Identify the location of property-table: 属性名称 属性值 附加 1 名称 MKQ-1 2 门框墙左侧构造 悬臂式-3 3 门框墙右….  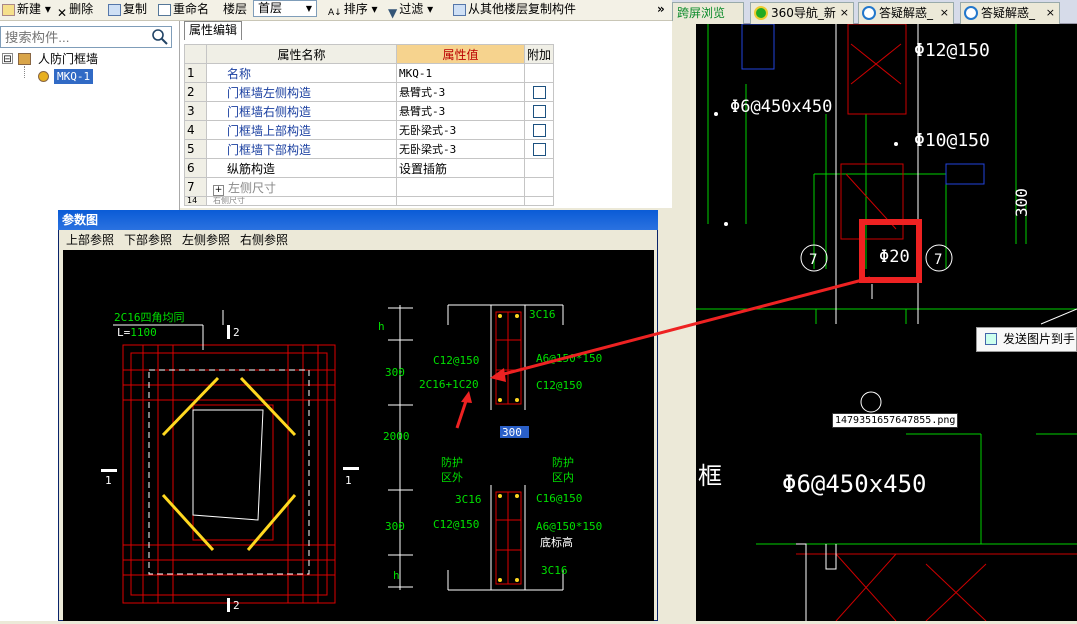
(369, 125).